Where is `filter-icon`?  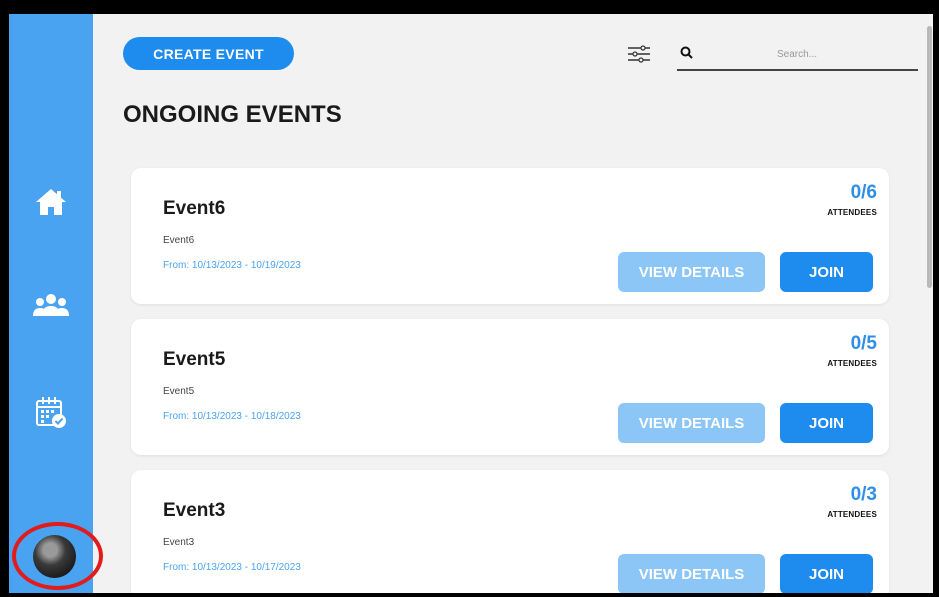
filter-icon is located at coordinates (639, 54).